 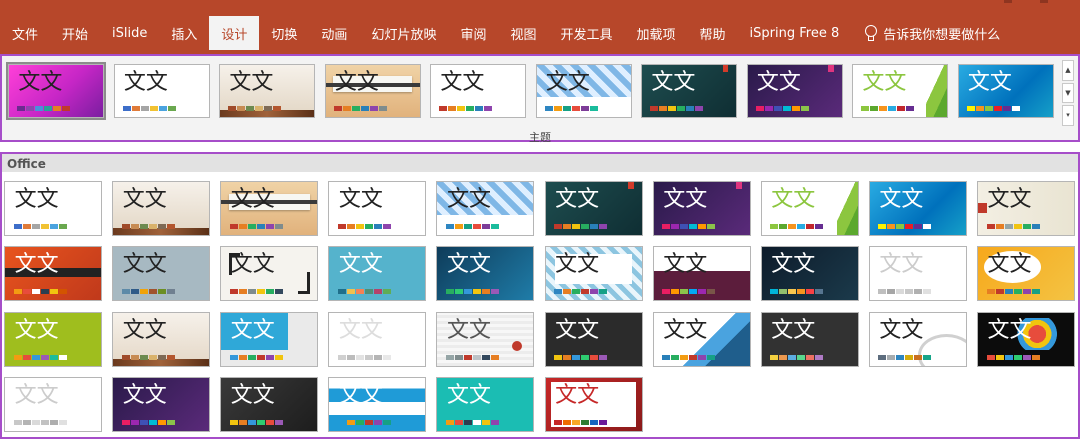 I want to click on tab-8: 审阅, so click(x=473, y=33).